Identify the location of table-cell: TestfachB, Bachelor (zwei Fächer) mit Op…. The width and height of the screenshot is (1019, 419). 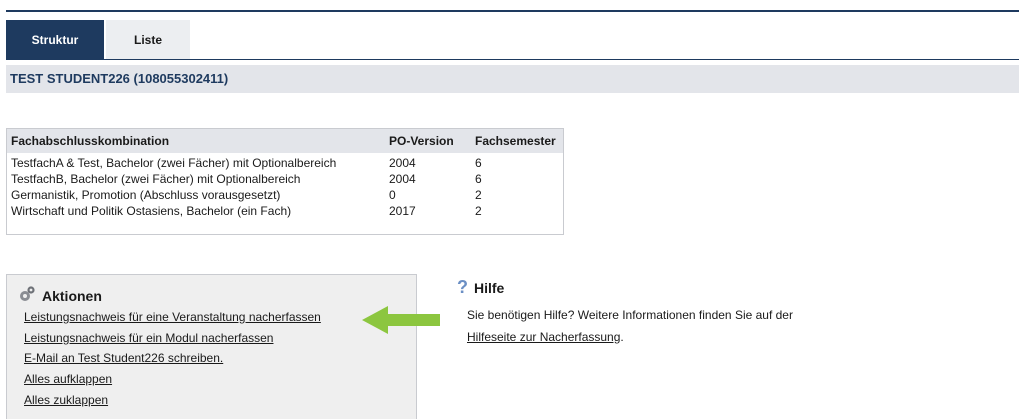
(156, 179).